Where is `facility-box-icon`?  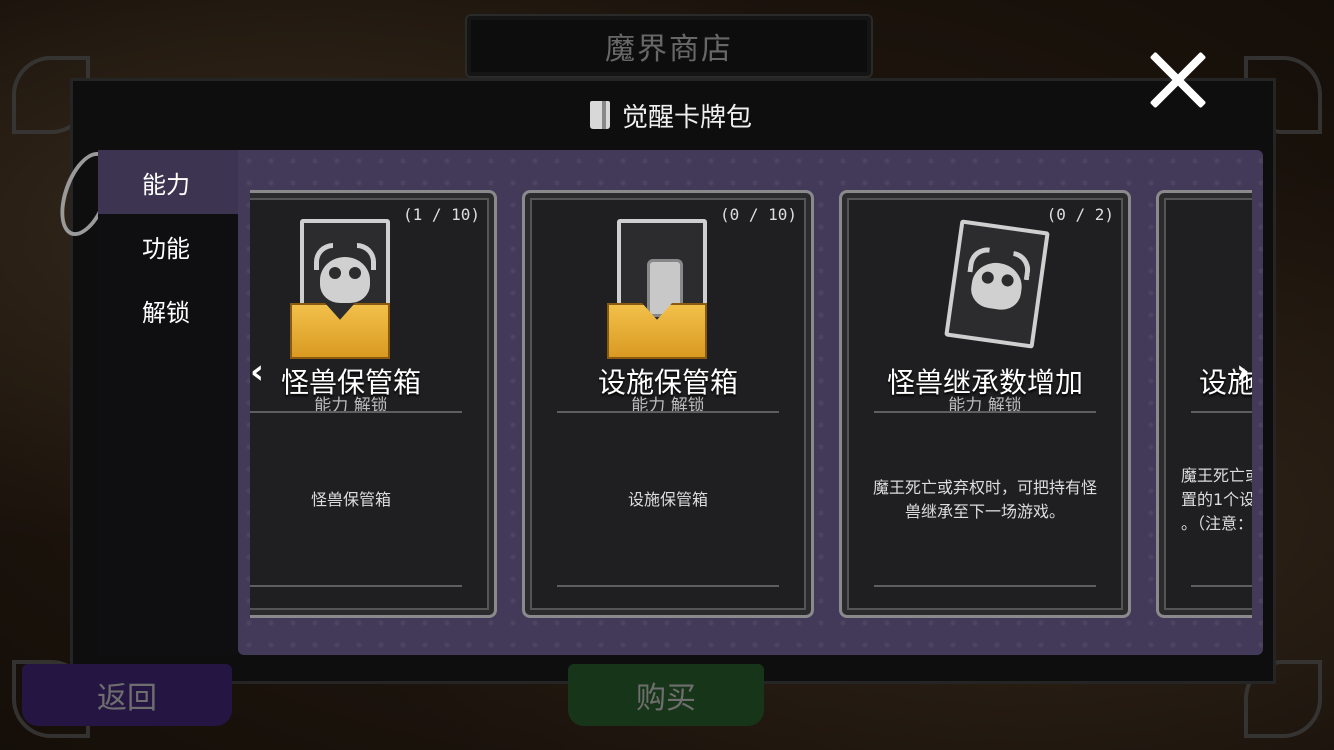
facility-box-icon is located at coordinates (667, 289).